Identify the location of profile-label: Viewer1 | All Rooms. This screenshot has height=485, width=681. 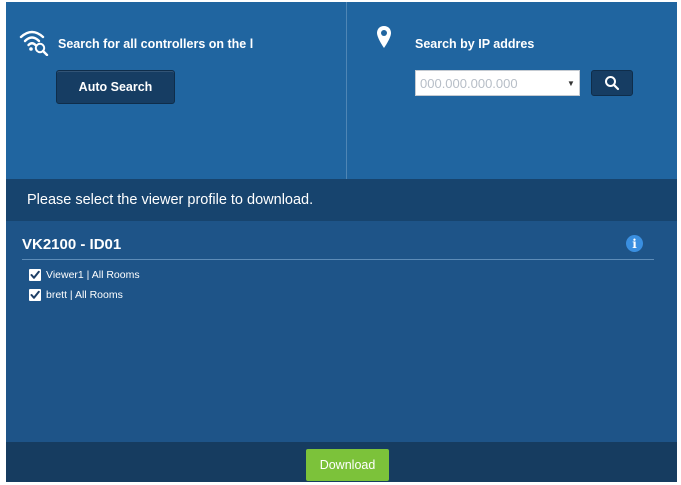
(93, 275).